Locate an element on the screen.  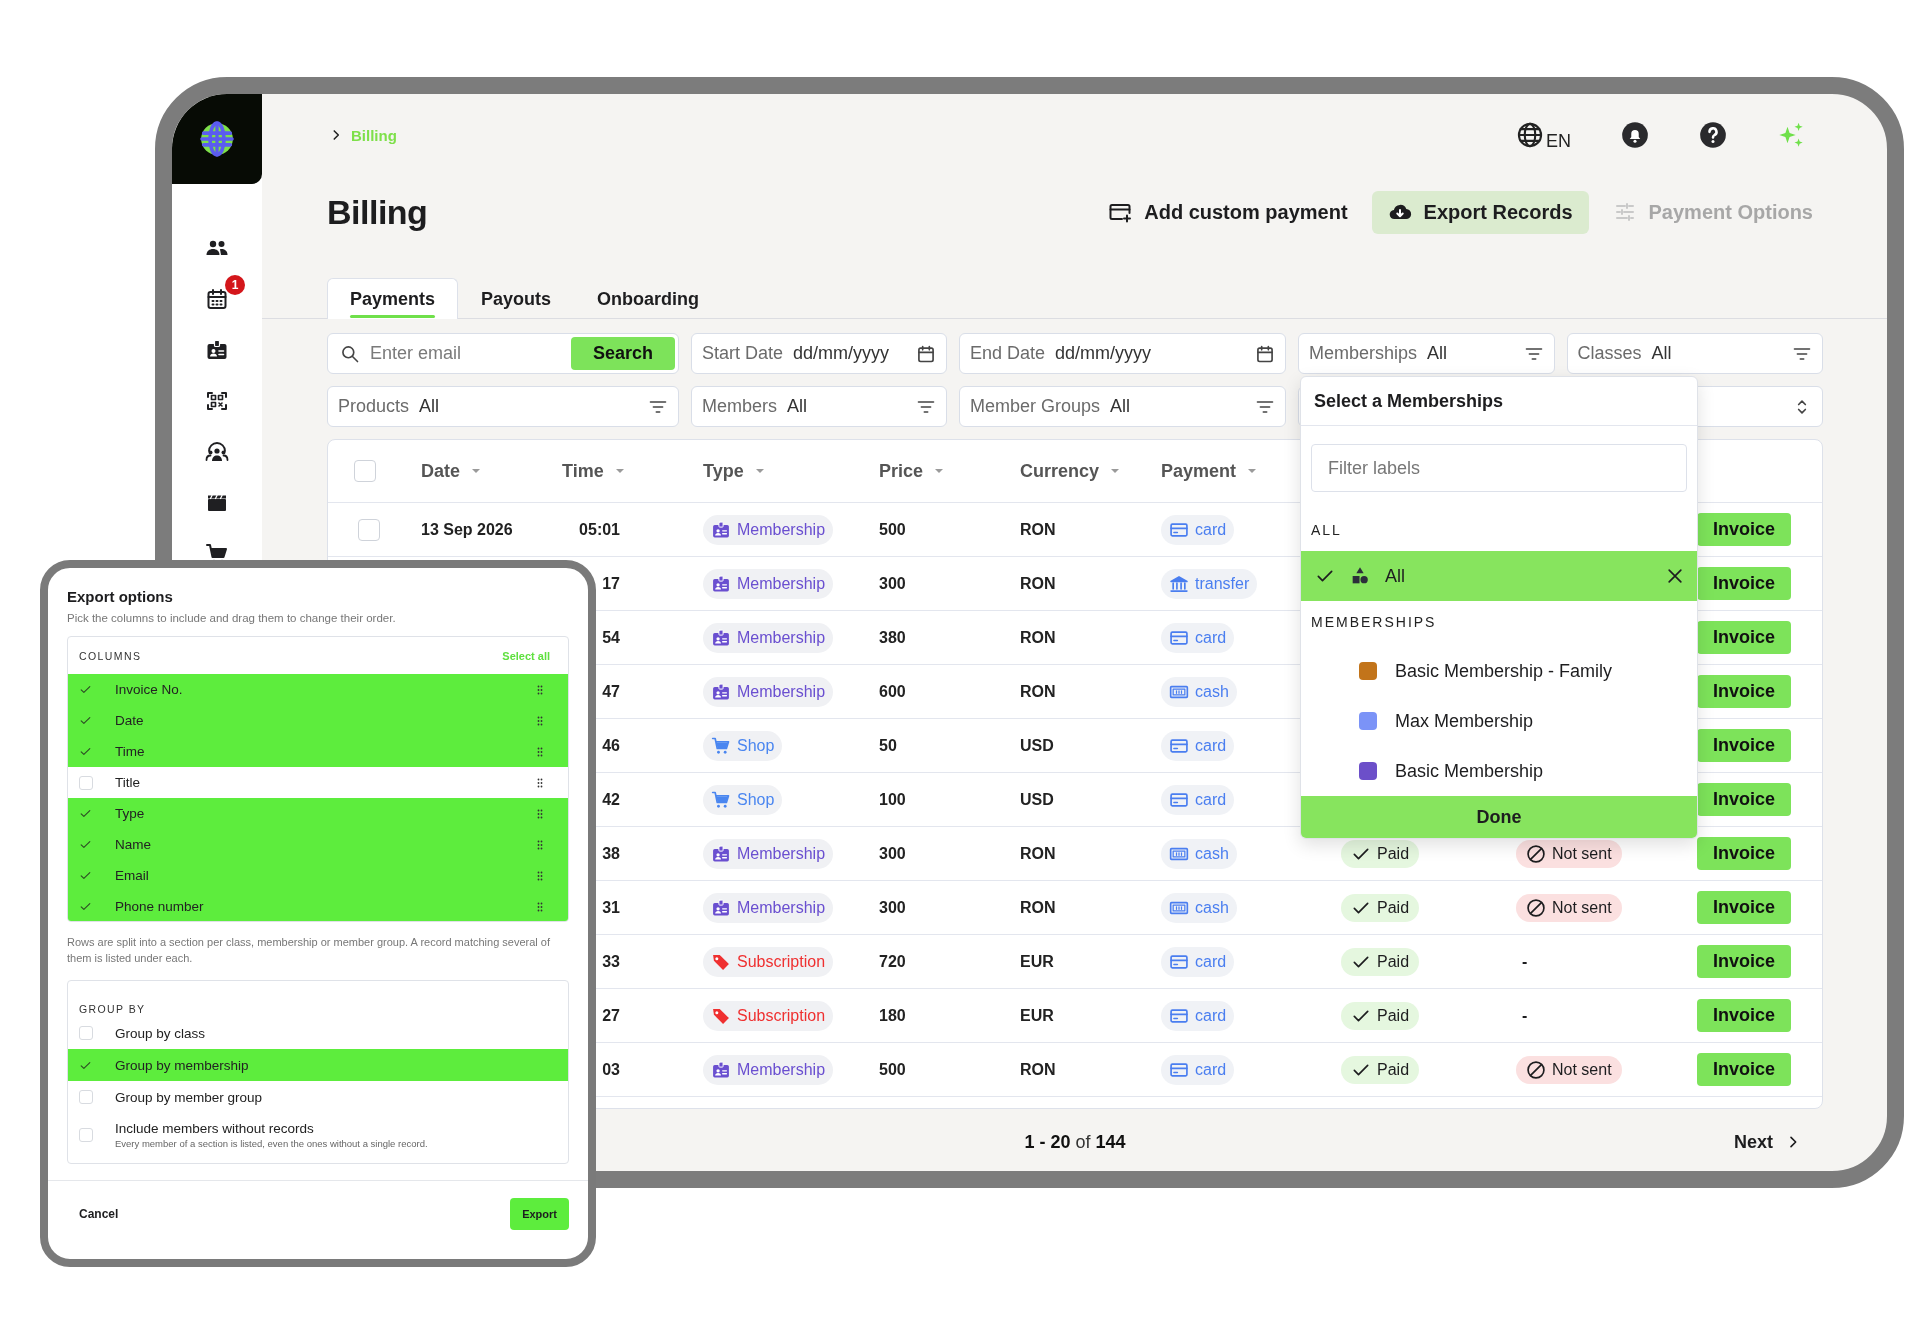
action-button: Export Records is located at coordinates (1480, 212).